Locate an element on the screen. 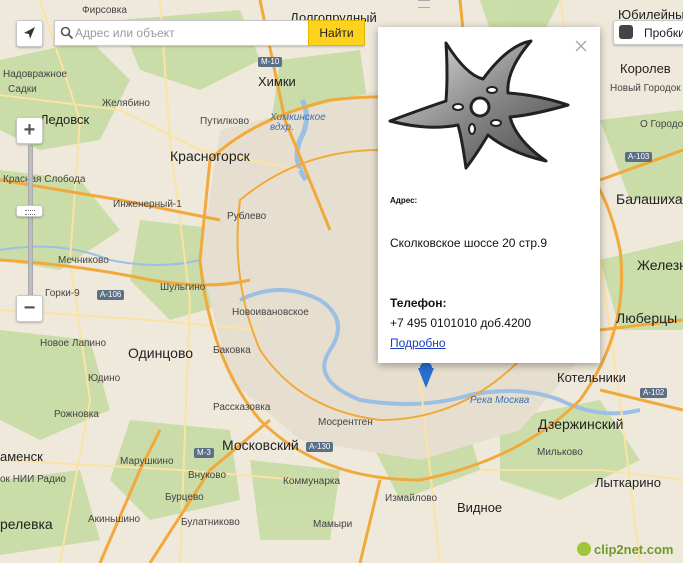 This screenshot has height=563, width=683. map-label: Одинцово is located at coordinates (161, 353).